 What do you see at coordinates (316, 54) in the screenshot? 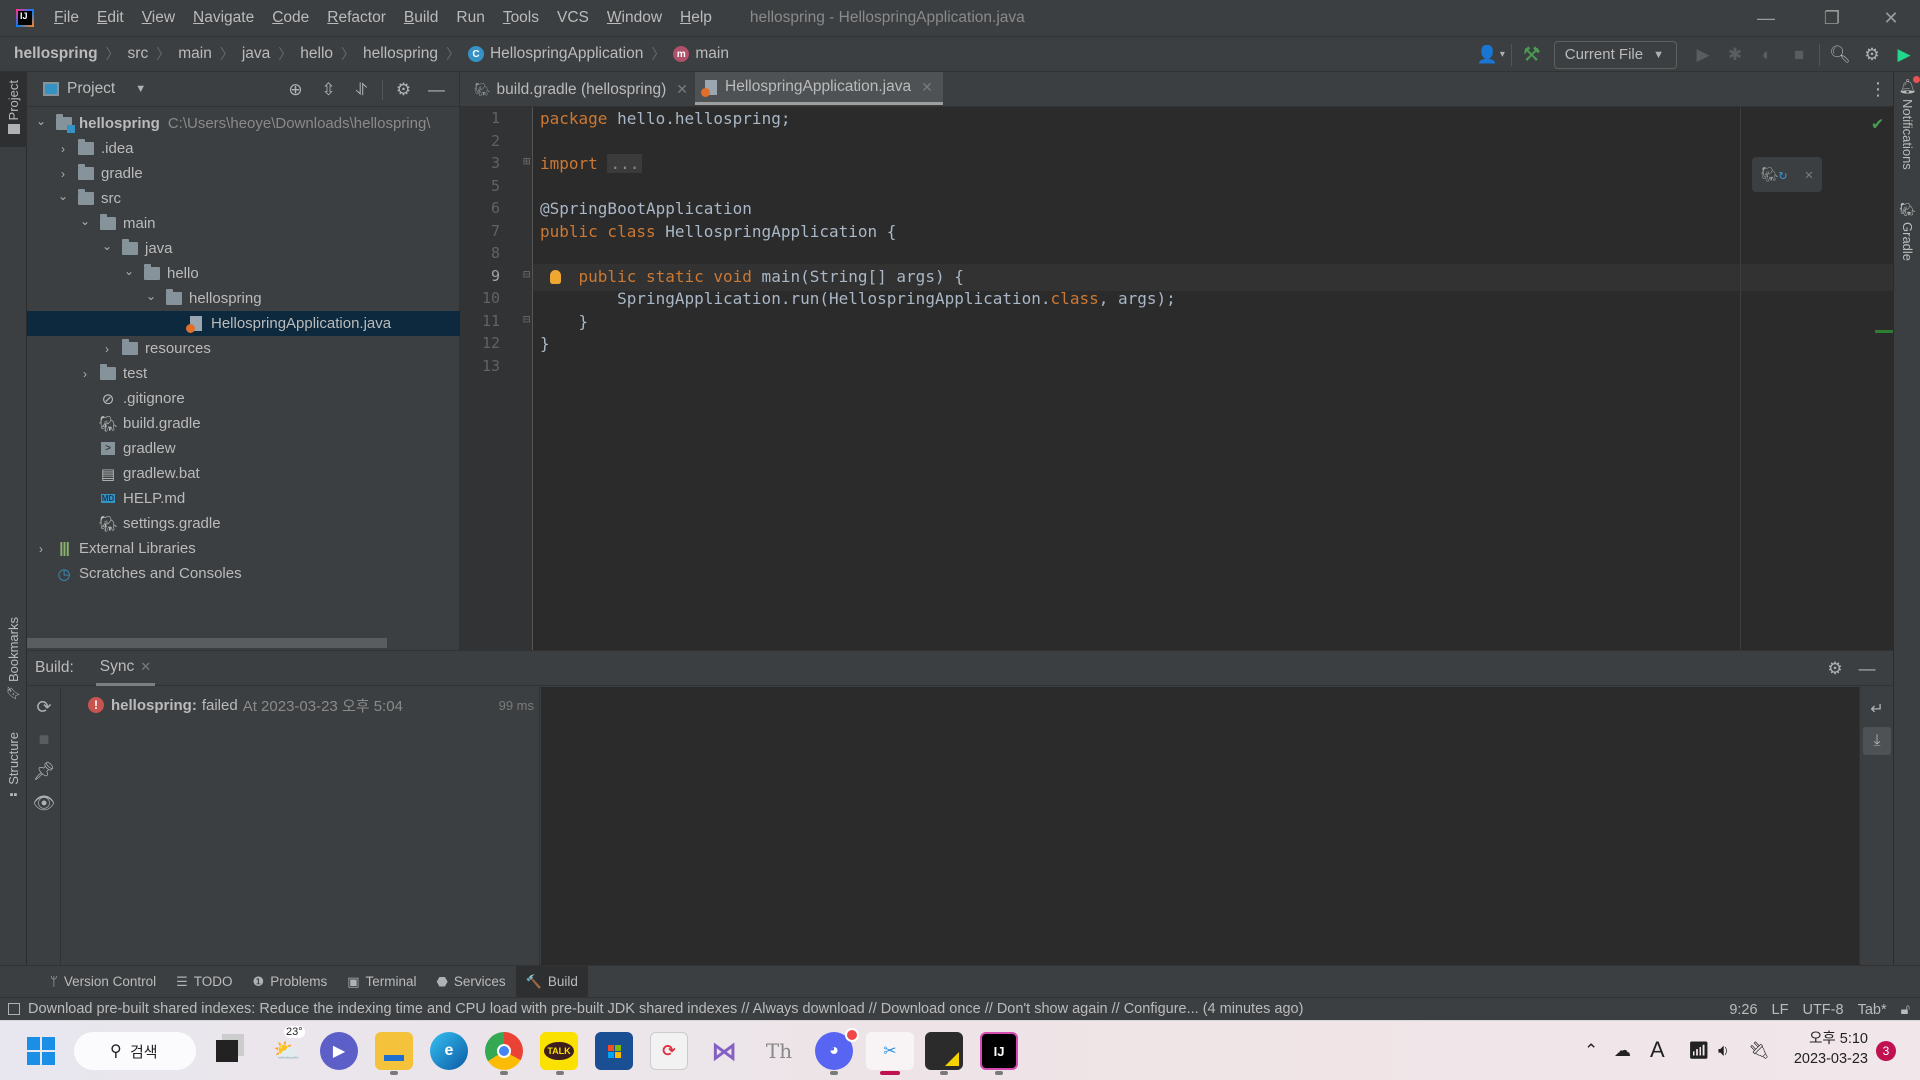
I see `breadcrumb-item: hello` at bounding box center [316, 54].